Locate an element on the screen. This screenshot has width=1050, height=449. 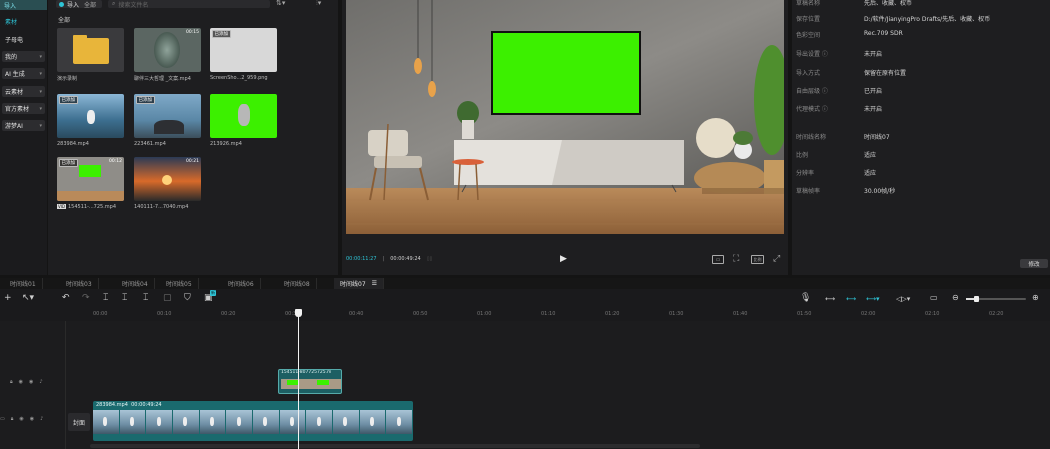
nav-item: AI 生成 ▾ is located at coordinates (23, 73).